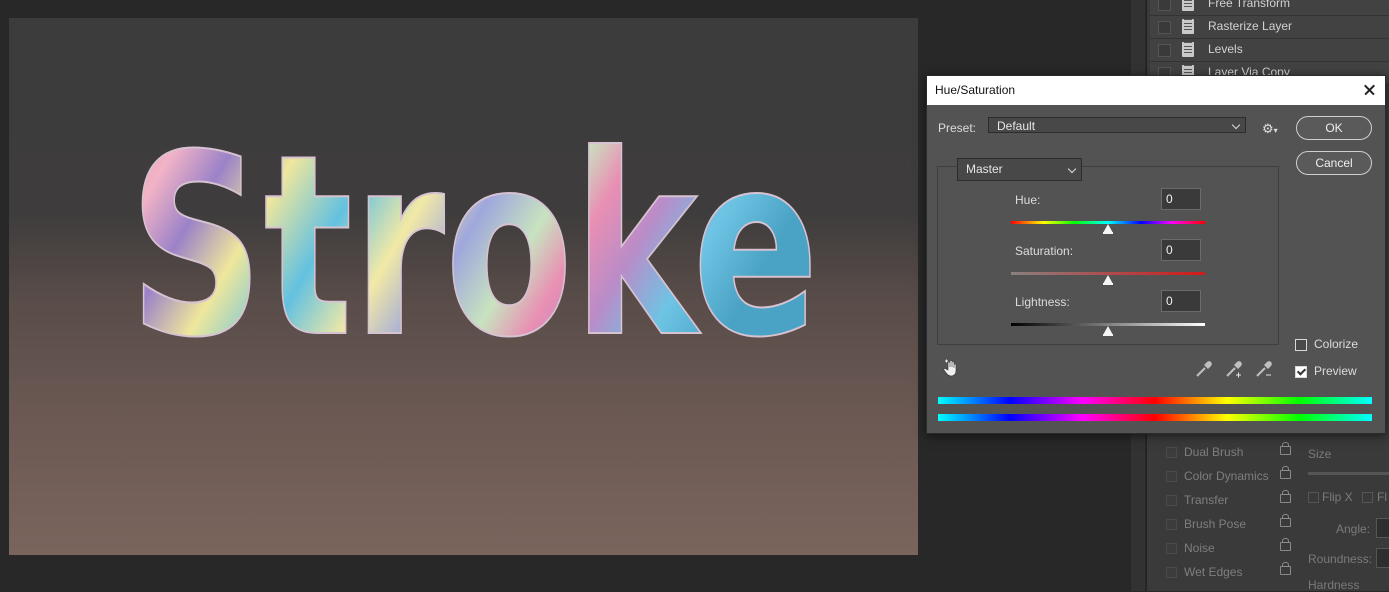  I want to click on colorize-checkbox, so click(1301, 345).